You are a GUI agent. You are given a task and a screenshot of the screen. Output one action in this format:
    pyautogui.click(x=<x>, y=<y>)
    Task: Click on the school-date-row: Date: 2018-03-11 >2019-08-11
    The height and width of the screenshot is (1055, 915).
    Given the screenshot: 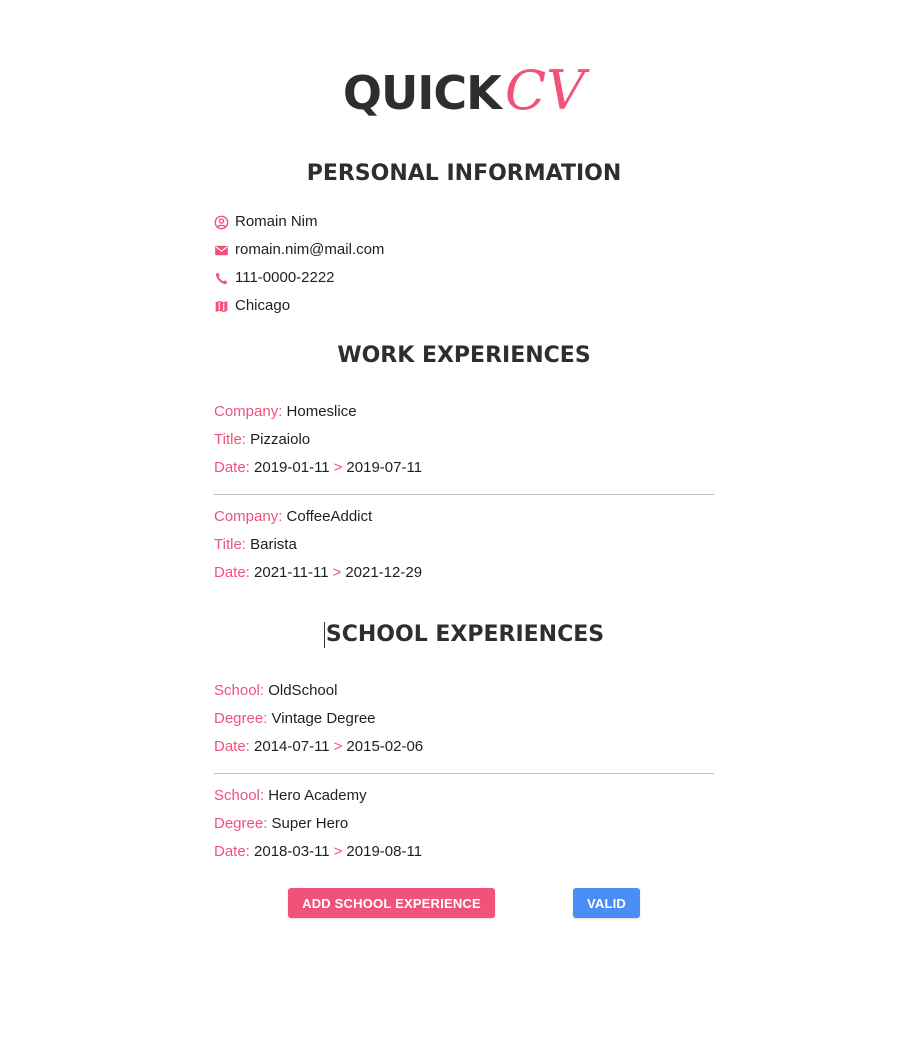 What is the action you would take?
    pyautogui.click(x=464, y=852)
    